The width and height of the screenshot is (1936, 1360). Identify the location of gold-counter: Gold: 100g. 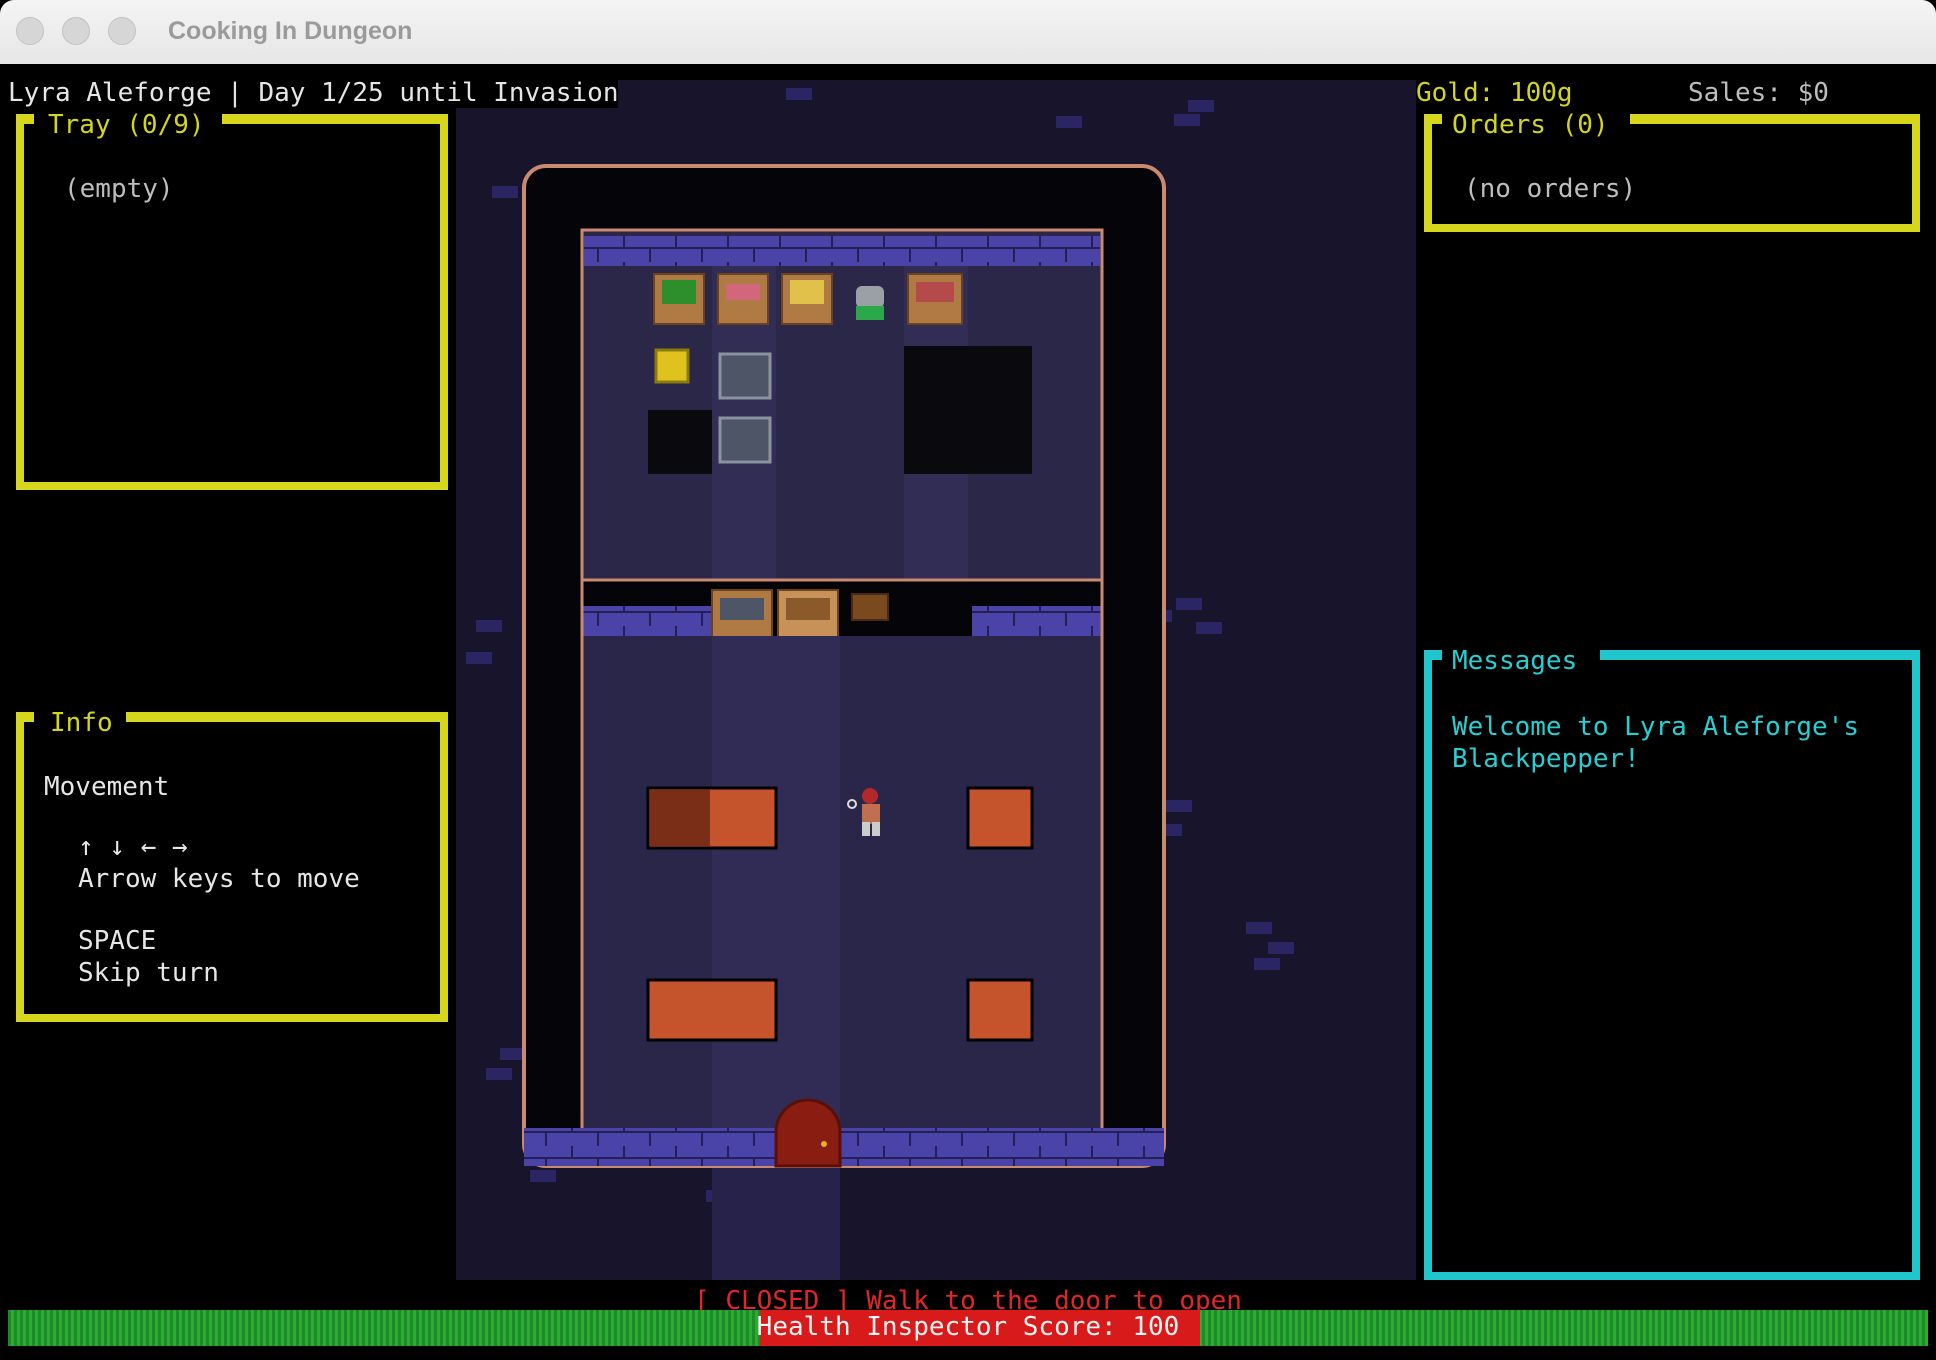
(1494, 93).